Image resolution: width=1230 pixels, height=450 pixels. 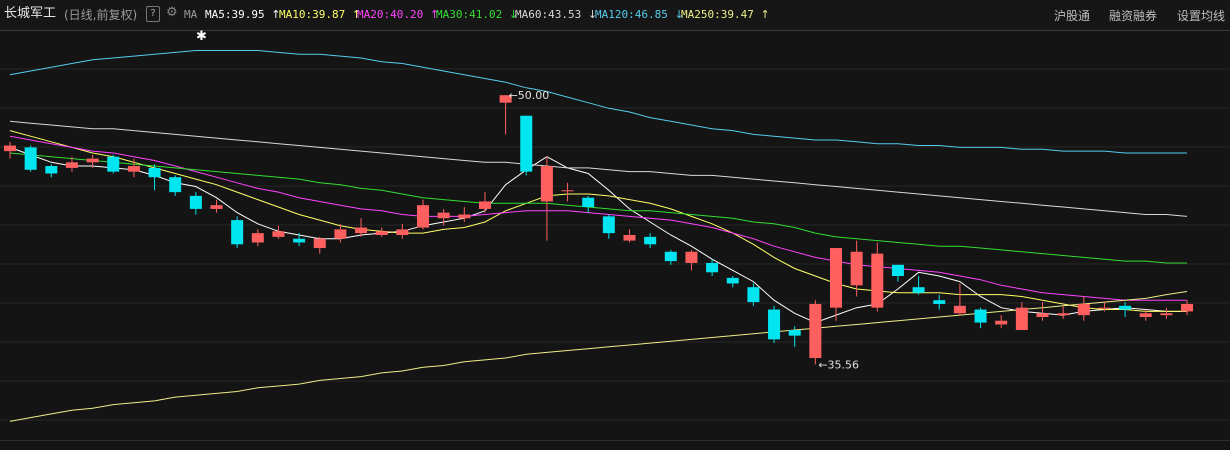 I want to click on ma60-indicator: MA60:43.53 ↓, so click(x=556, y=15).